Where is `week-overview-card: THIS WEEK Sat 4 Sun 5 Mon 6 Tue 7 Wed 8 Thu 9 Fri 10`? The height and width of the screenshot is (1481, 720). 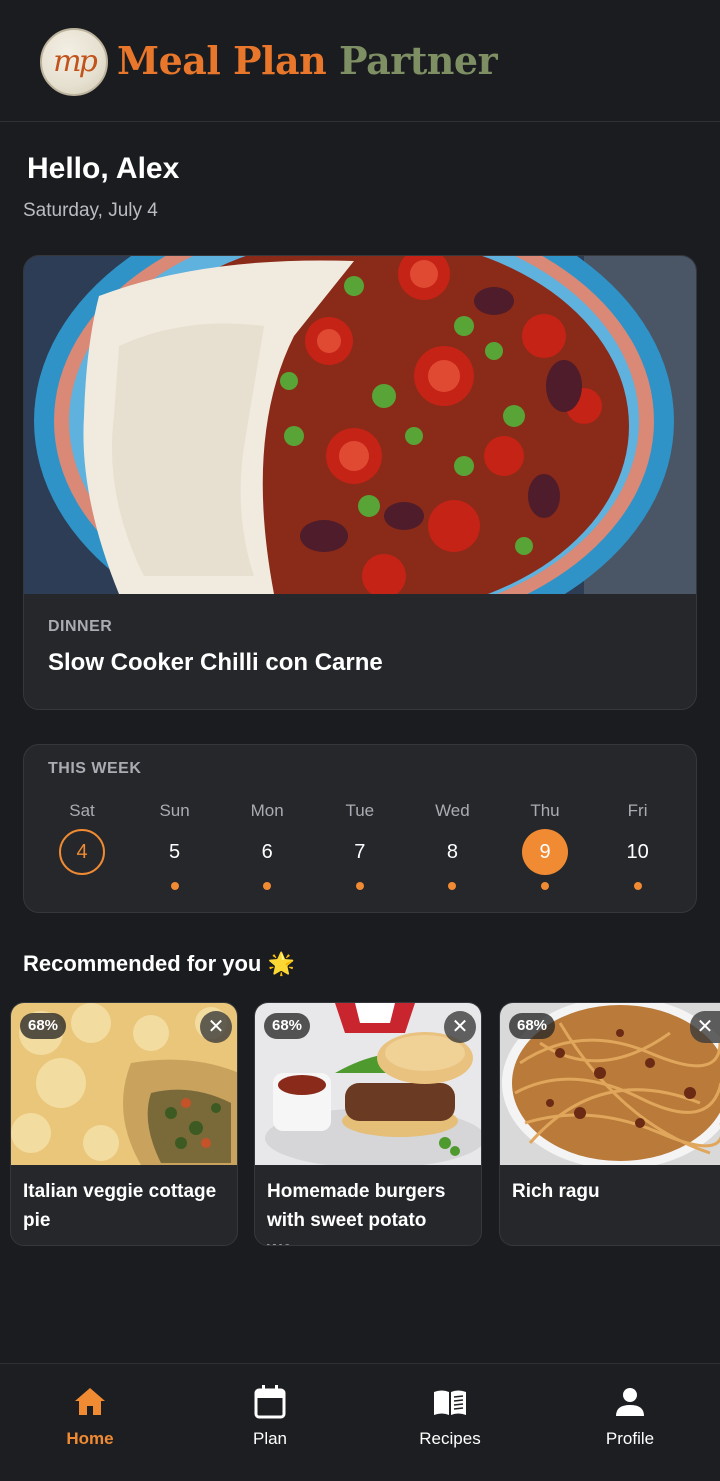 week-overview-card: THIS WEEK Sat 4 Sun 5 Mon 6 Tue 7 Wed 8 Thu 9 Fri 10 is located at coordinates (360, 828).